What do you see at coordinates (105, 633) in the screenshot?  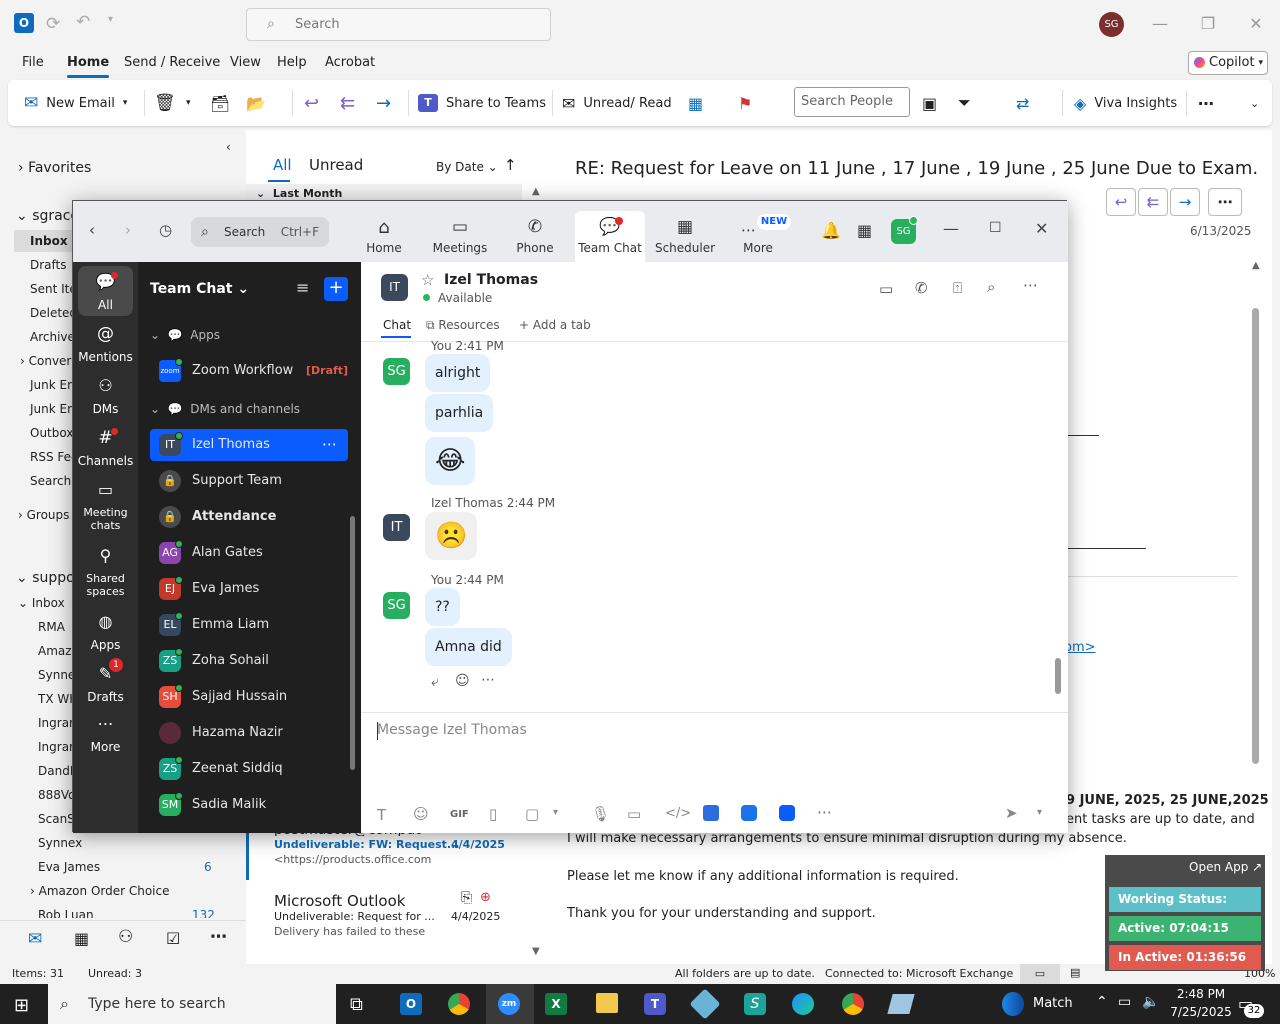 I see `rail-apps: ◍ Apps` at bounding box center [105, 633].